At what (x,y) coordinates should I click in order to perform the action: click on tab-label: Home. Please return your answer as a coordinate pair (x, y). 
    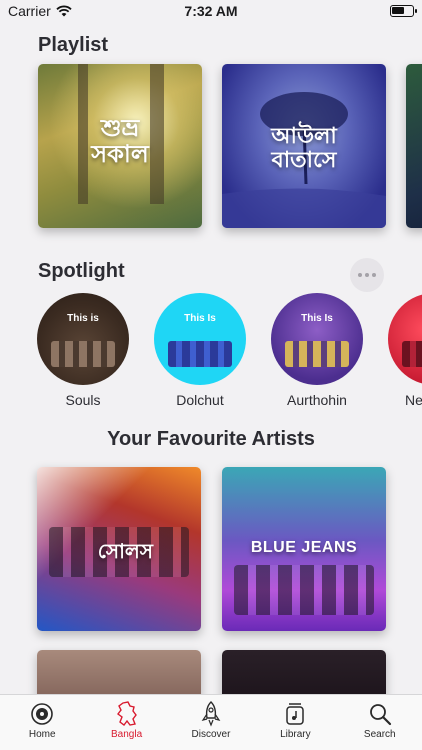
    Looking at the image, I should click on (42, 734).